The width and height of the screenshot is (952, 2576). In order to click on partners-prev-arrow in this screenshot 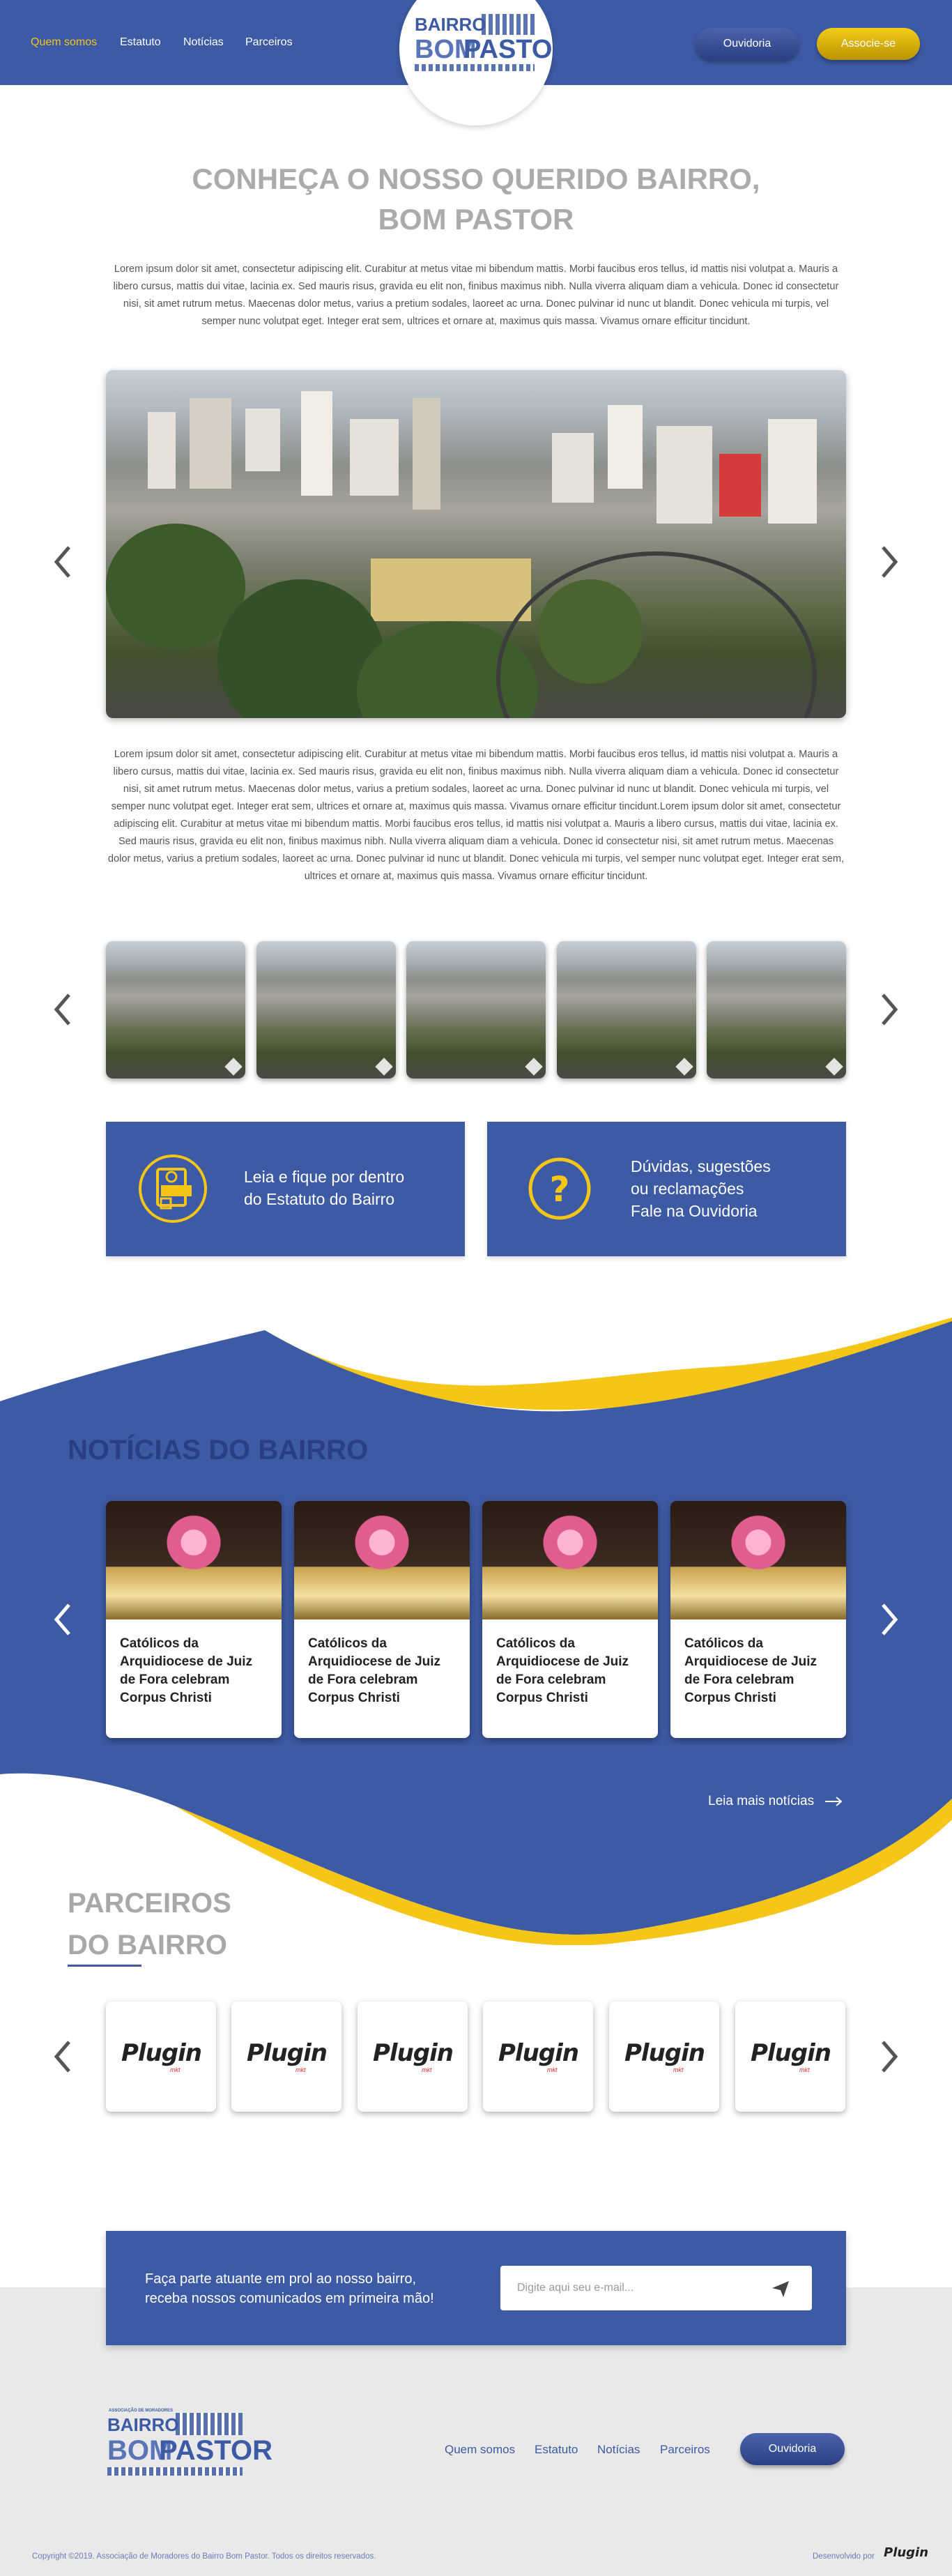, I will do `click(63, 2057)`.